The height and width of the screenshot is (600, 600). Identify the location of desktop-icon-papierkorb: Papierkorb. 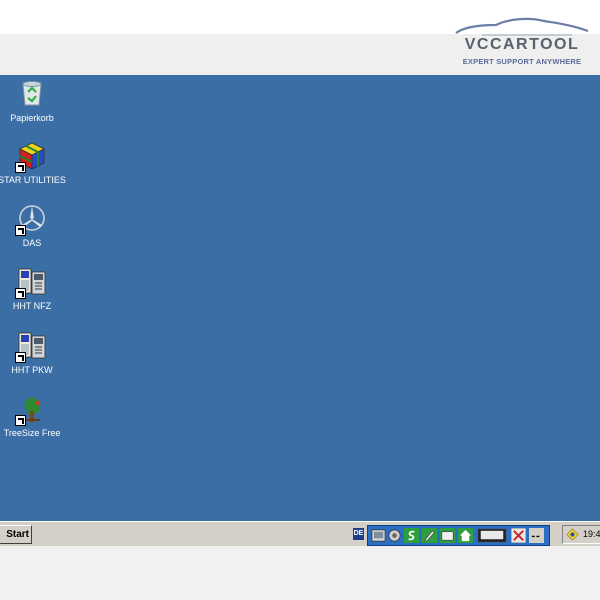
(34, 100).